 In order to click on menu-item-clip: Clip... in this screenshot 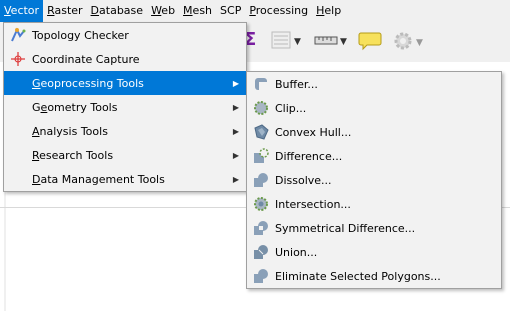, I will do `click(374, 108)`.